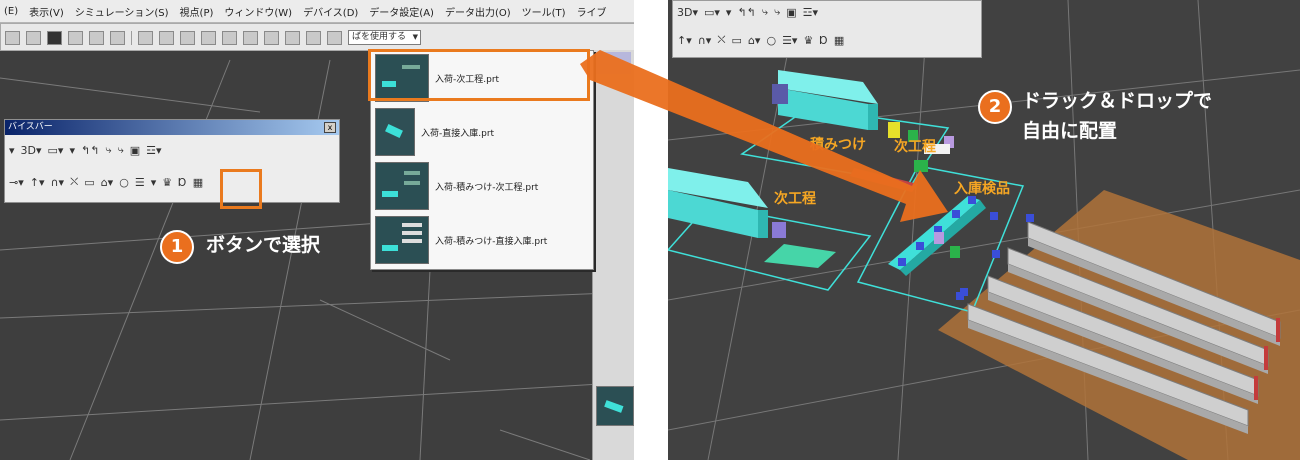 The width and height of the screenshot is (1300, 460). I want to click on drag-arrow, so click(764, 136).